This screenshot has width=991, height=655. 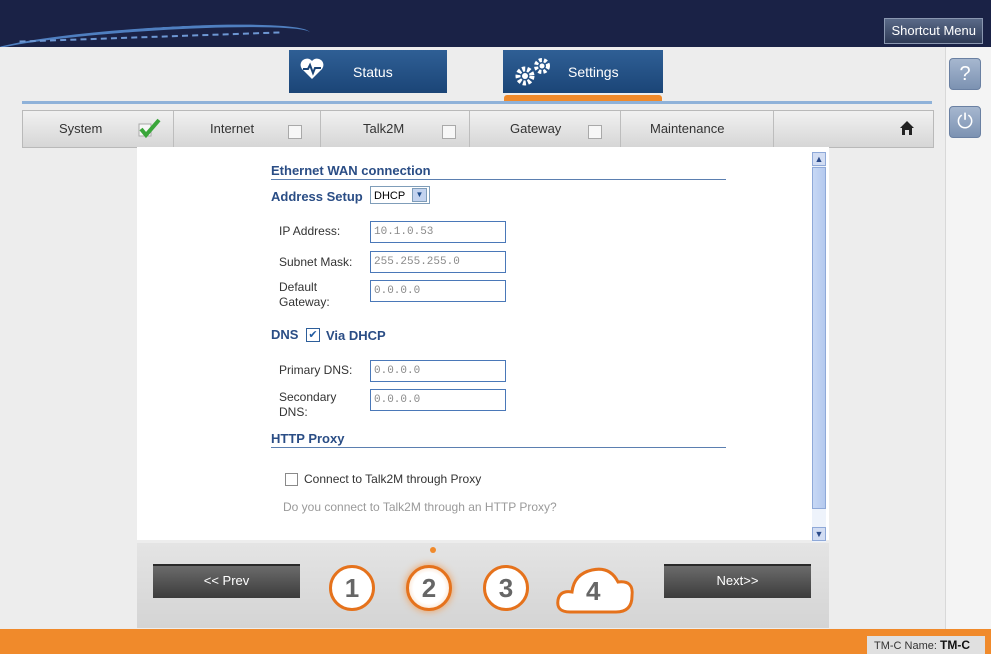 What do you see at coordinates (80, 128) in the screenshot?
I see `nav-item-system: System` at bounding box center [80, 128].